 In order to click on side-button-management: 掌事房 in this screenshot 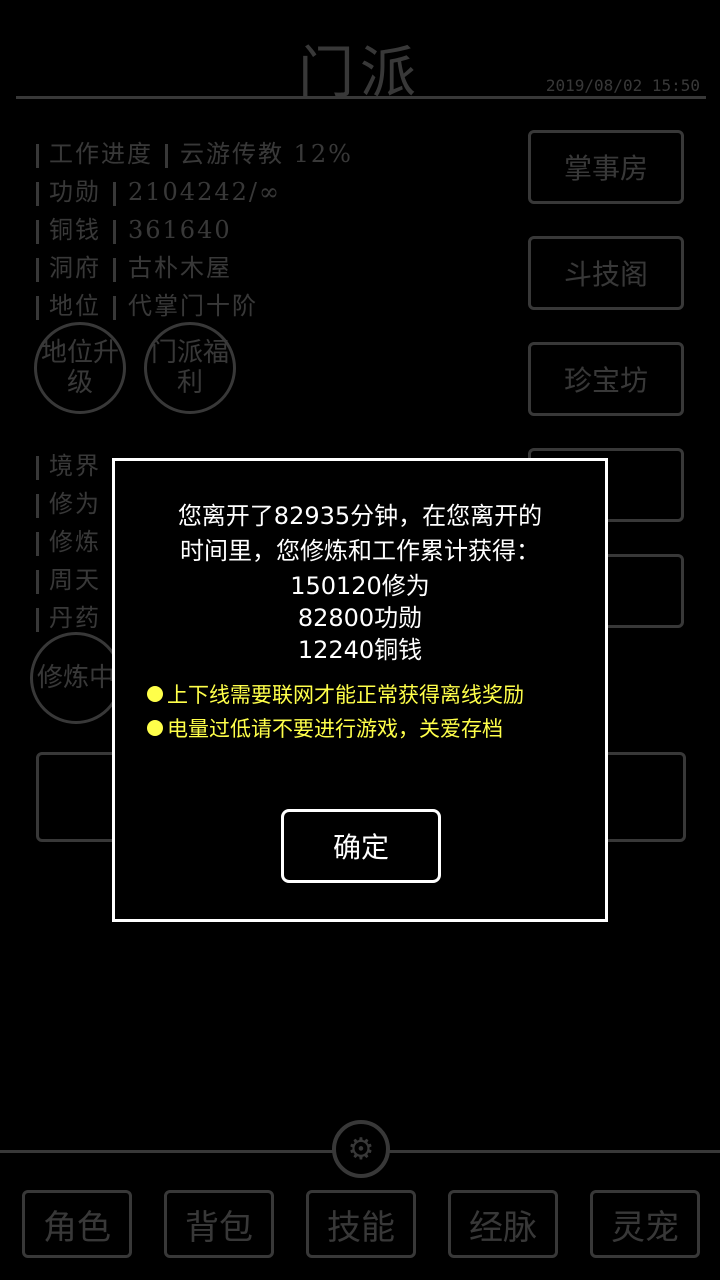, I will do `click(606, 167)`.